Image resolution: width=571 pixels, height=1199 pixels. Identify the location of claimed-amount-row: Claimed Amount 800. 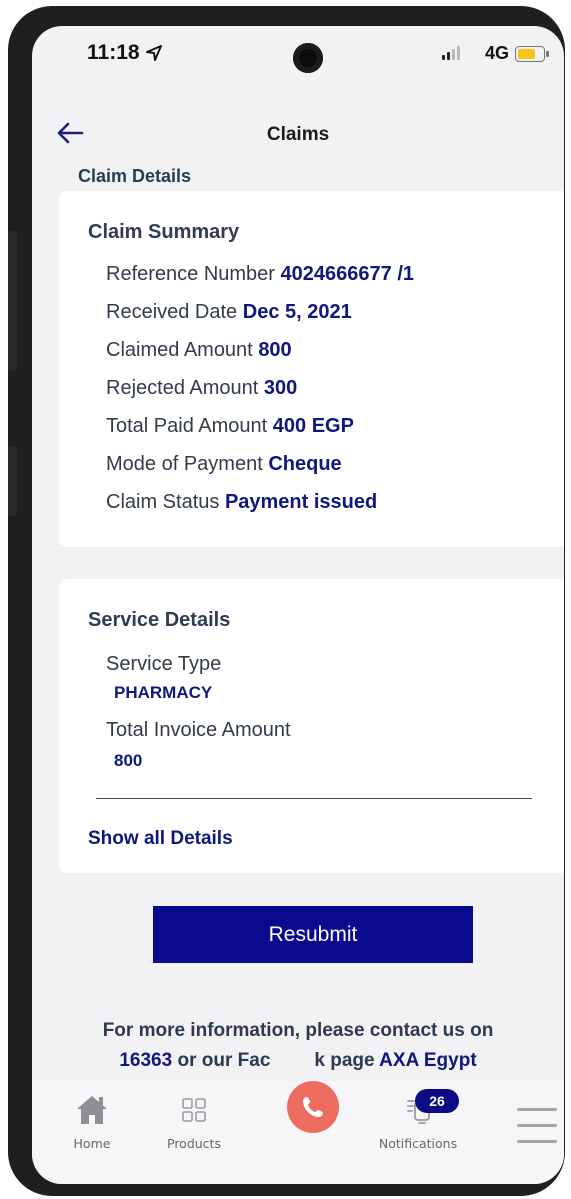
(199, 350).